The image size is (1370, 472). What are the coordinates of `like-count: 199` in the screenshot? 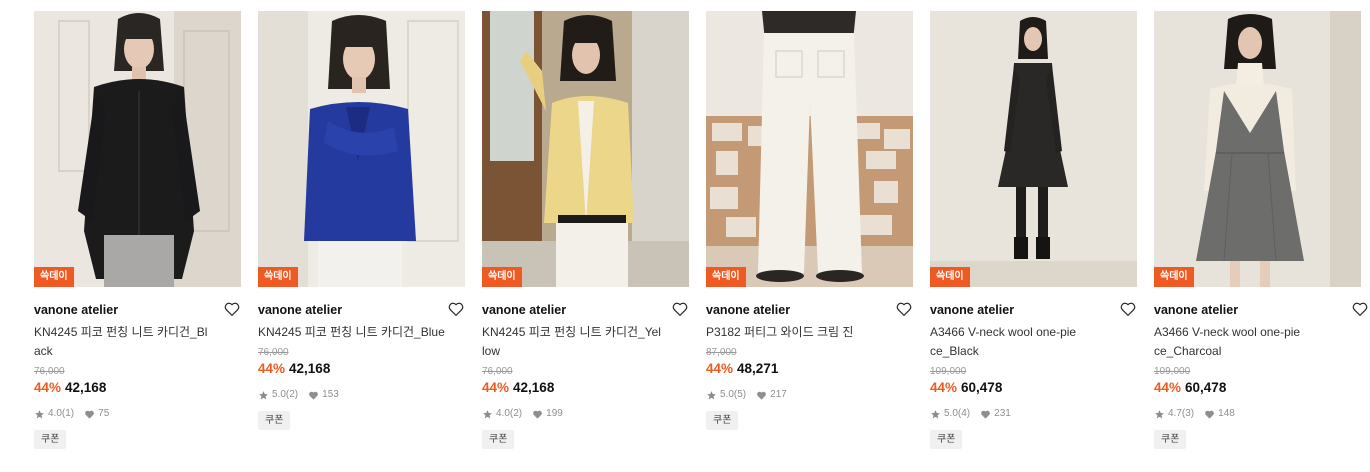 It's located at (554, 413).